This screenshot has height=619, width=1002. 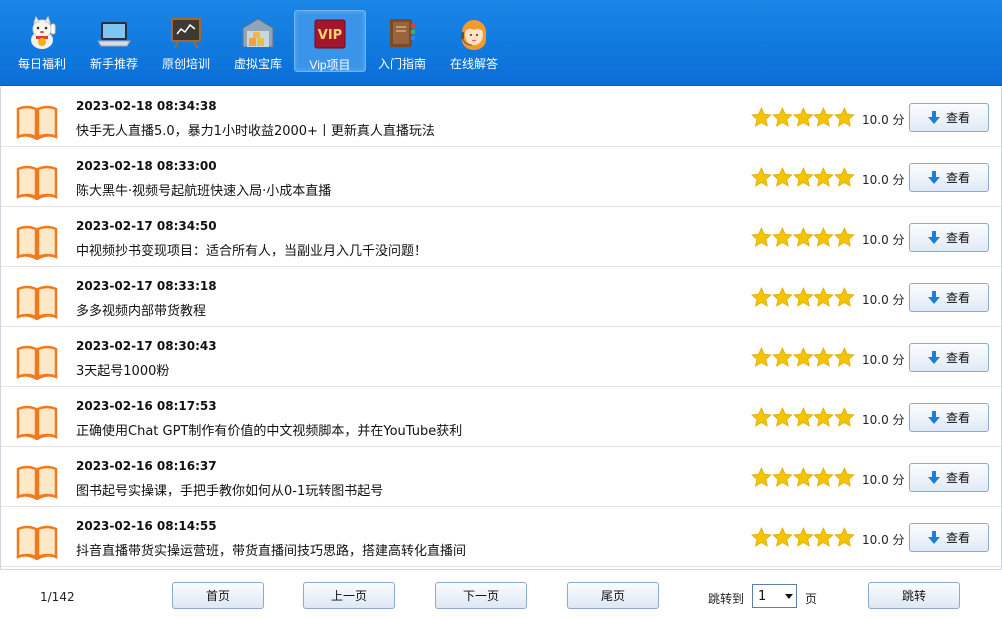 I want to click on nav-item-virtual-vault: 虚拟宝库, so click(x=258, y=41).